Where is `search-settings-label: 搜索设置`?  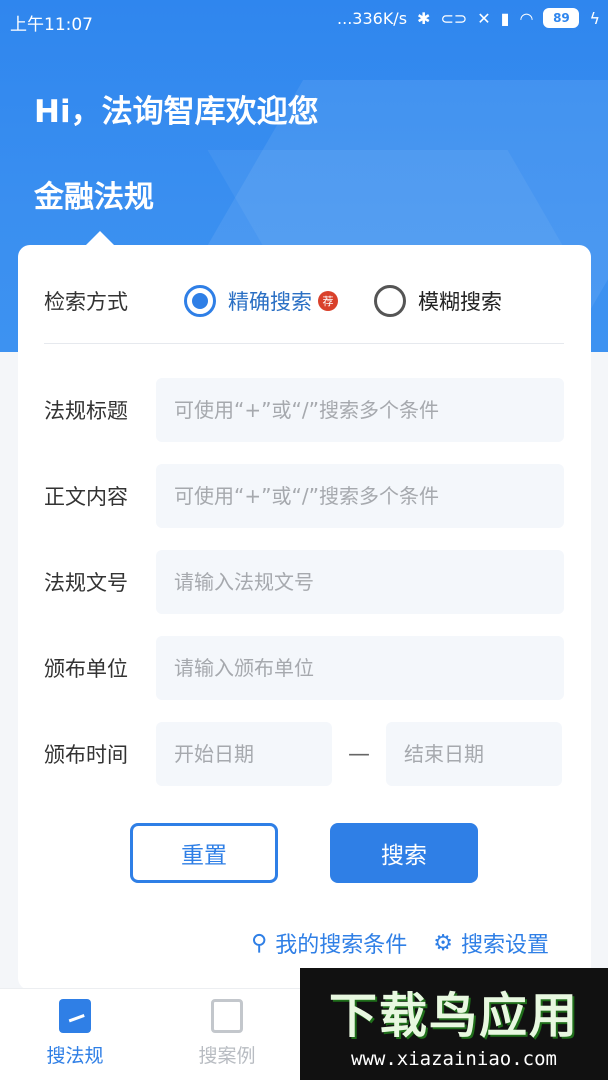
search-settings-label: 搜索设置 is located at coordinates (504, 945).